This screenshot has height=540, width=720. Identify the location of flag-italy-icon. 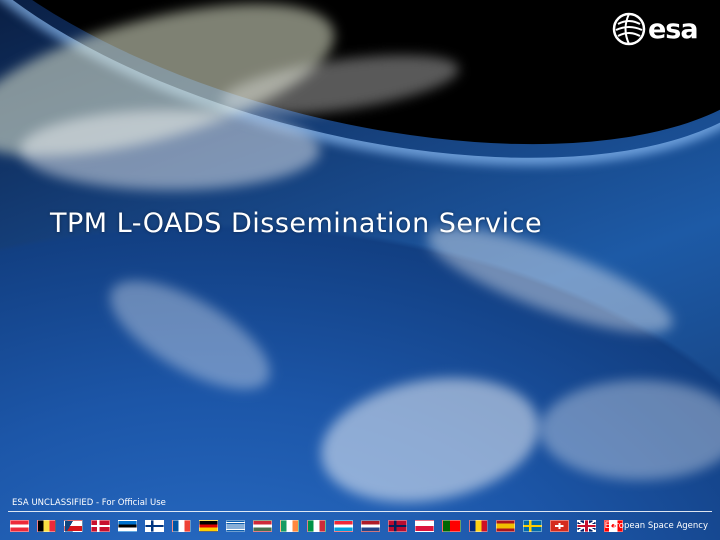
(316, 526).